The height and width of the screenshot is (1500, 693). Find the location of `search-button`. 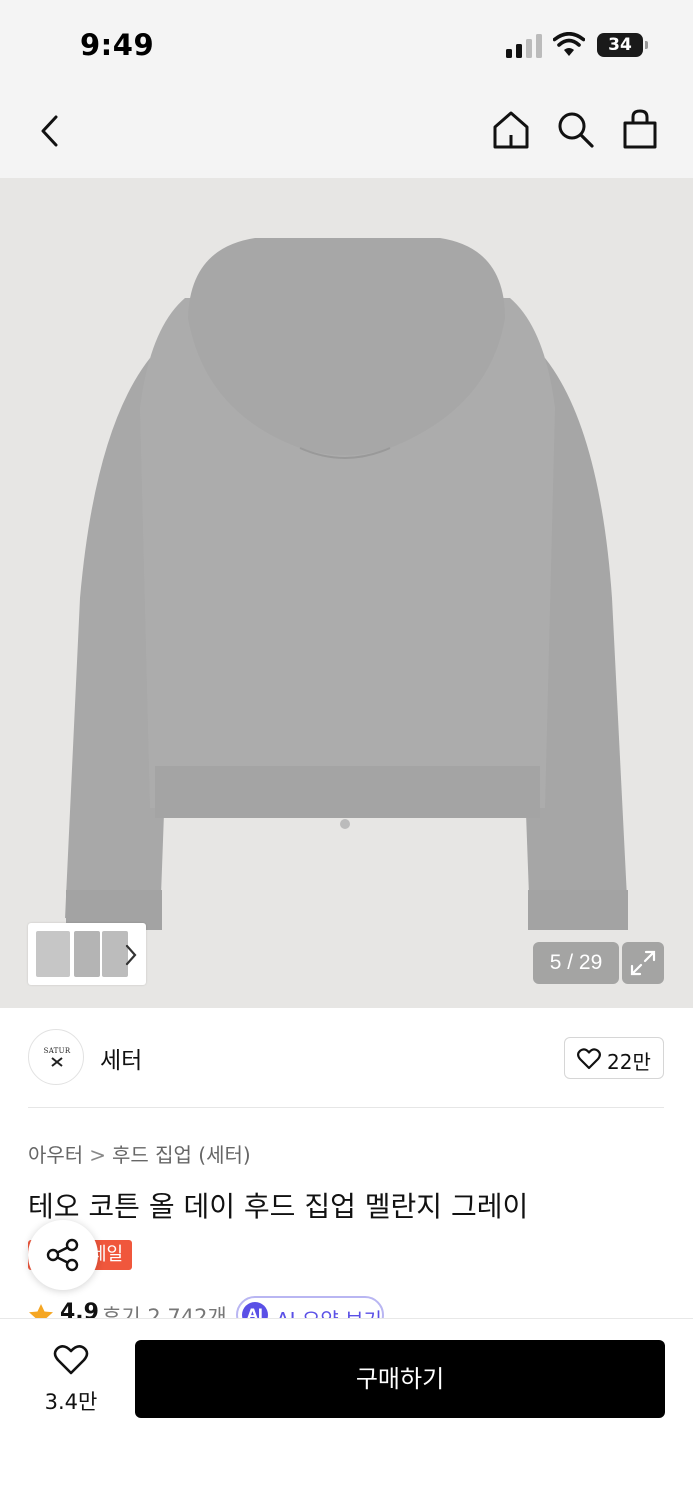

search-button is located at coordinates (576, 130).